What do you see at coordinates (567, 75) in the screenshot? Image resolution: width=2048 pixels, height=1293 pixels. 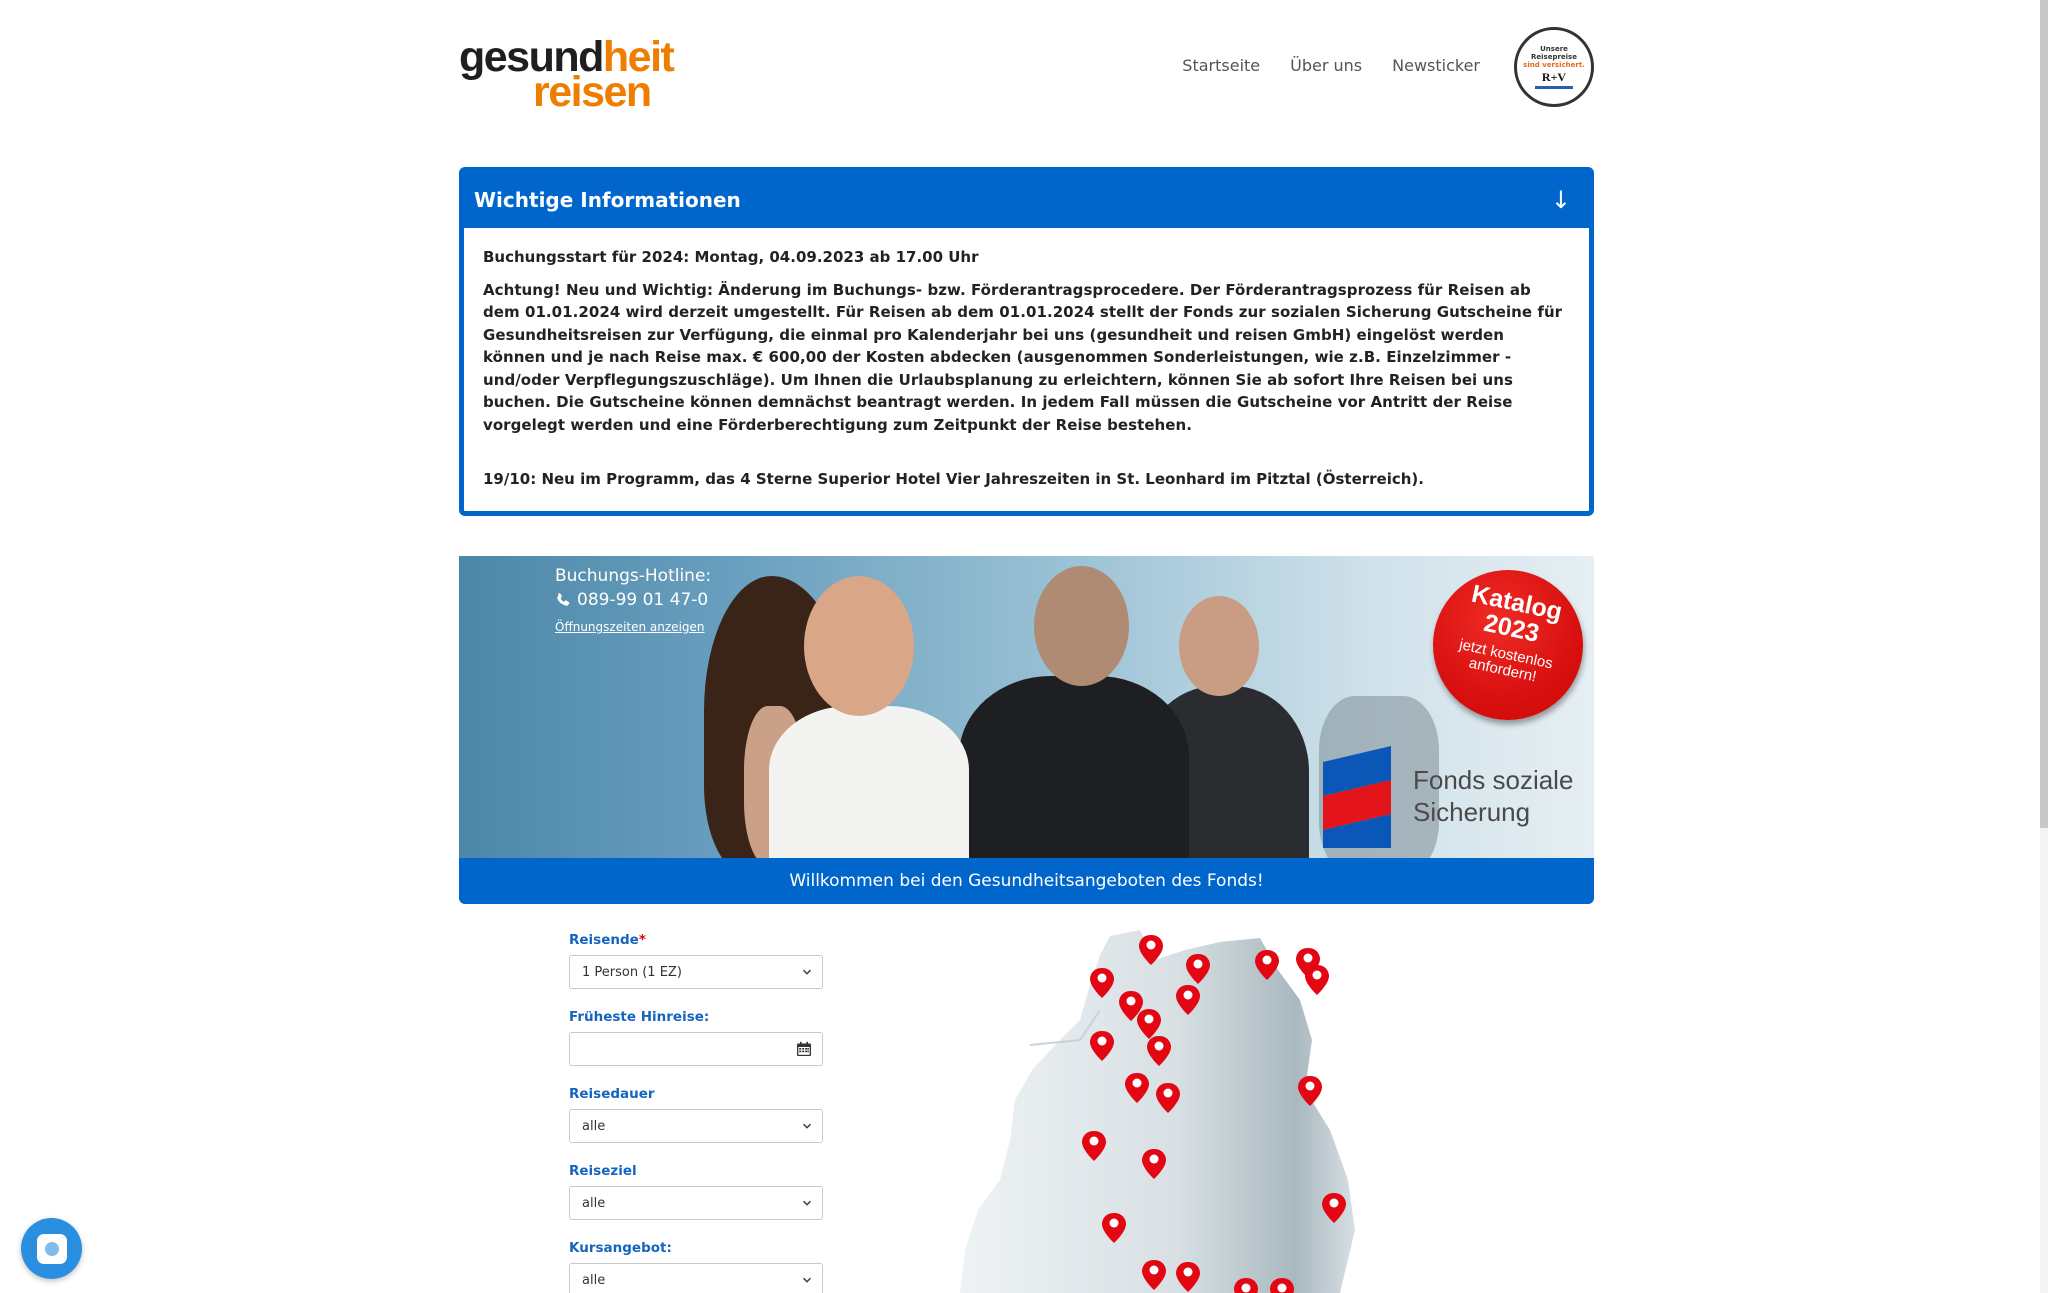 I see `site-logo: gesundheit reisen` at bounding box center [567, 75].